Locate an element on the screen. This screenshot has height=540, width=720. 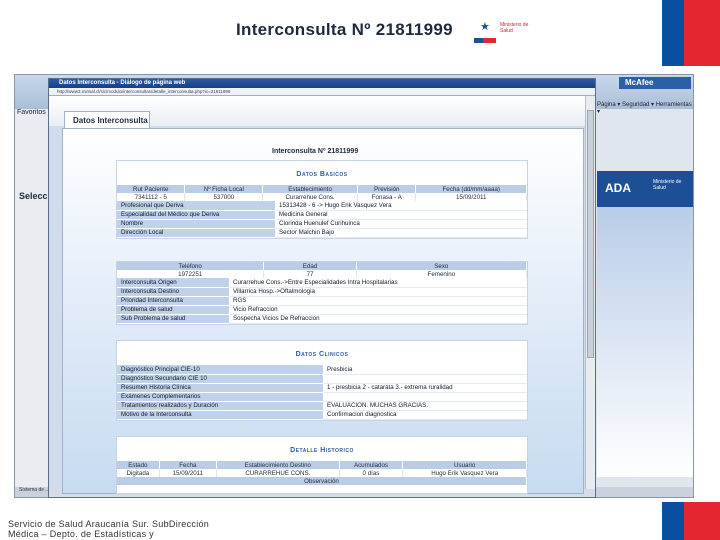
field-value: RGS is located at coordinates (378, 301).